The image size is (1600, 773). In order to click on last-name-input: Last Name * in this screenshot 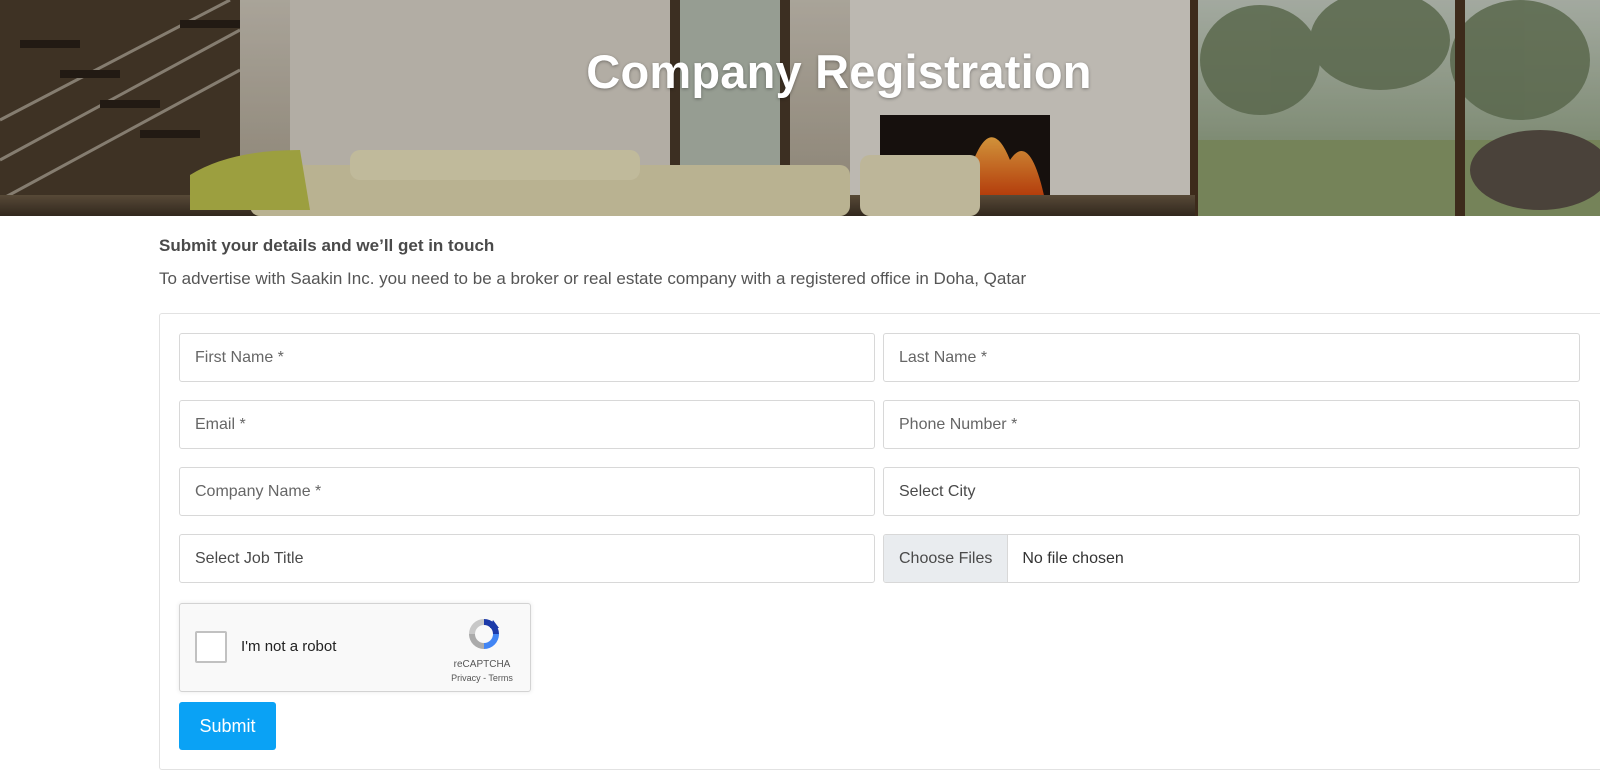, I will do `click(1231, 357)`.